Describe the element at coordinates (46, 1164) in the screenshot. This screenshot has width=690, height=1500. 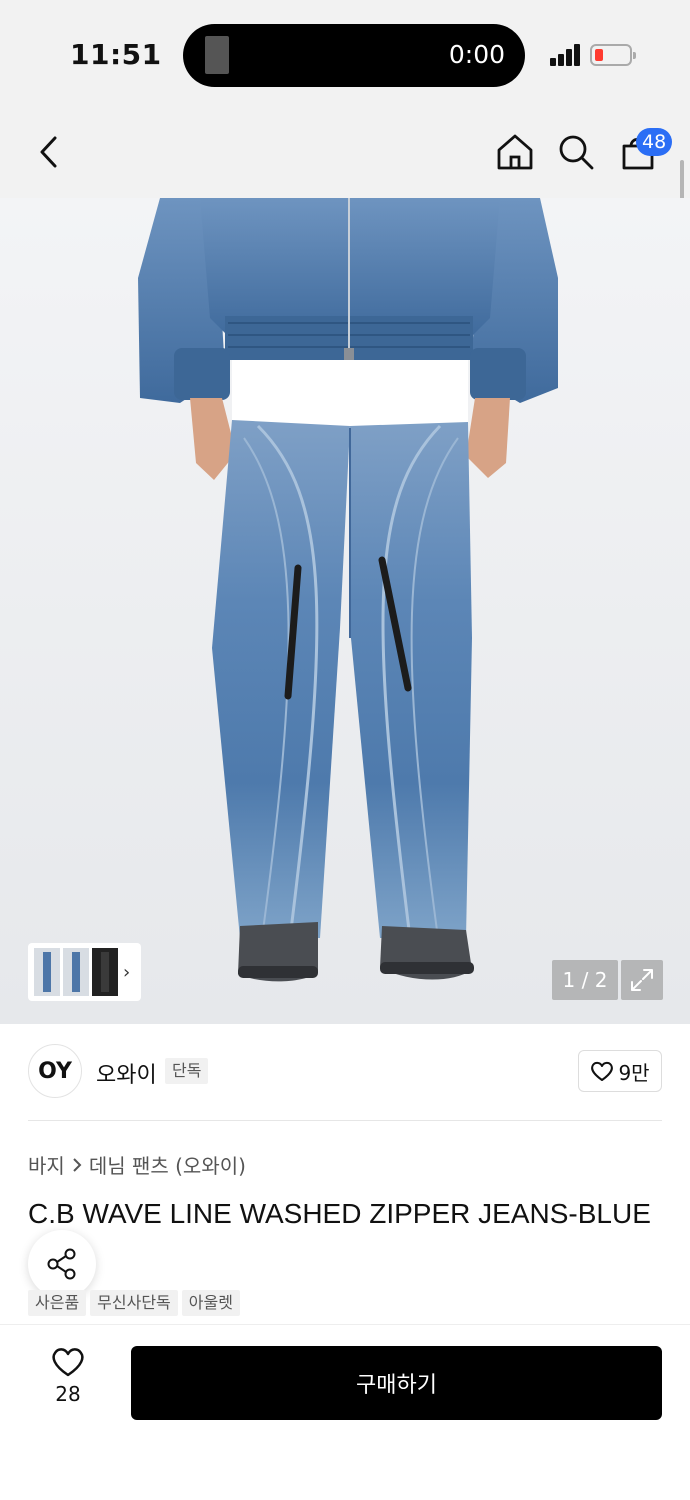
I see `breadcrumb-category: 바지` at that location.